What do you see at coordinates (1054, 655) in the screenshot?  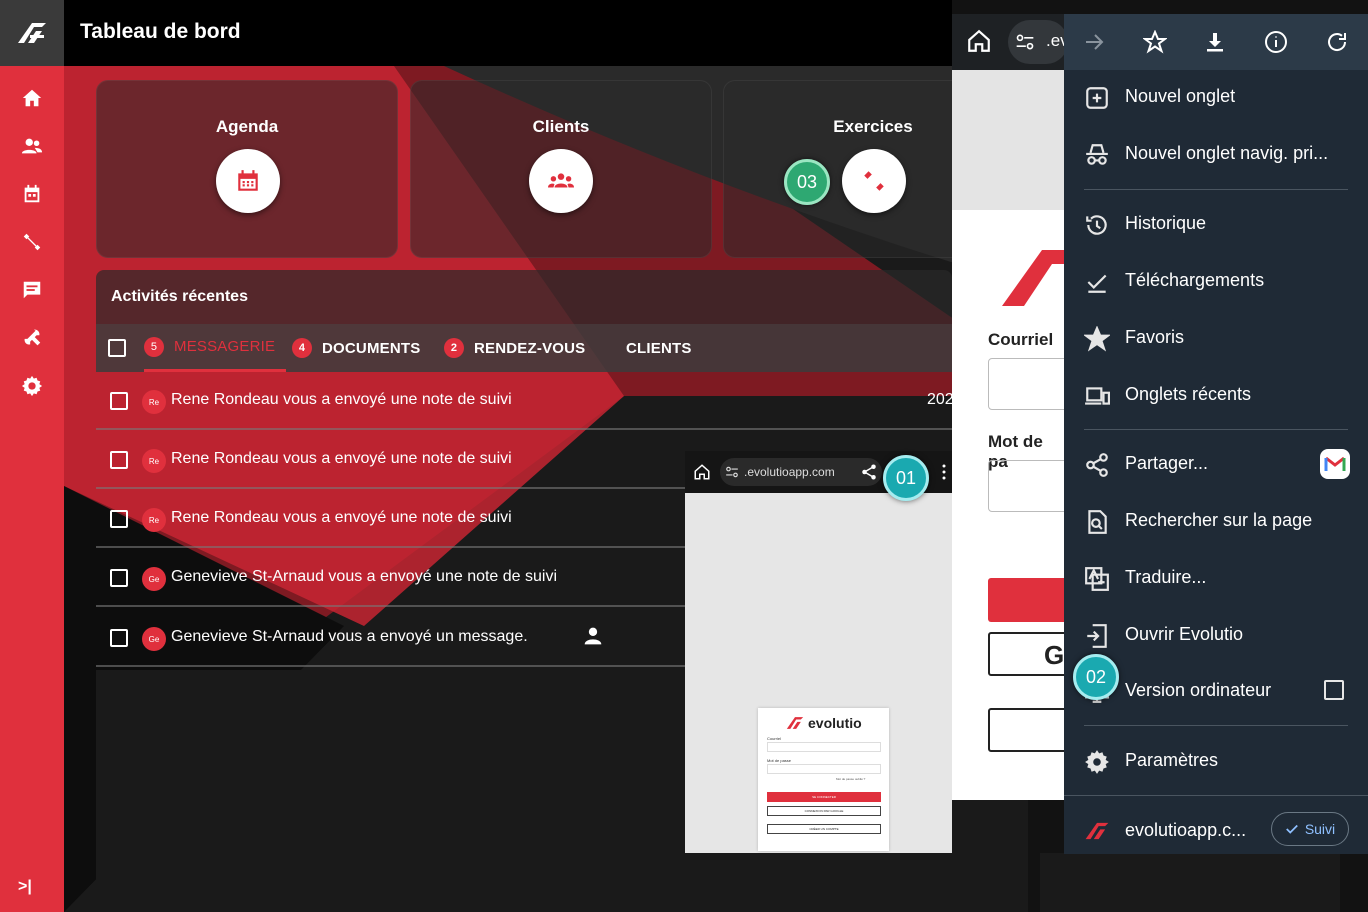 I see `google-letter: G` at bounding box center [1054, 655].